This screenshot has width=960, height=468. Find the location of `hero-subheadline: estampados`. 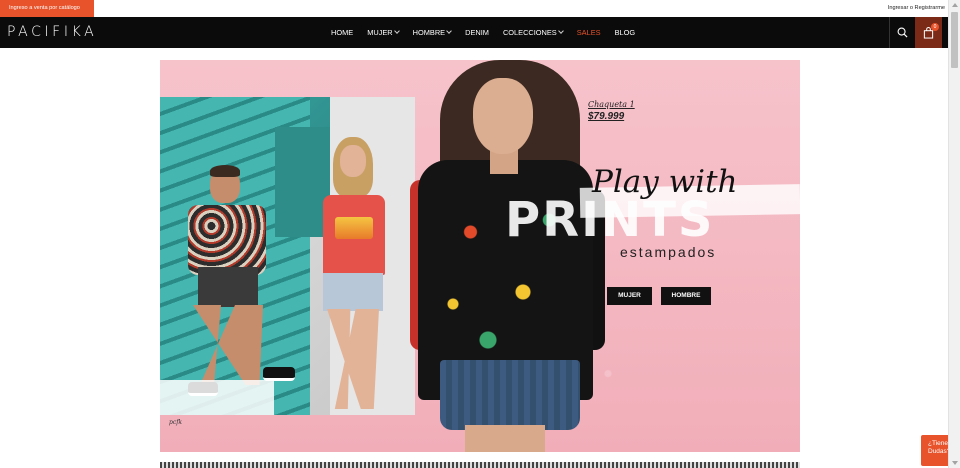

hero-subheadline: estampados is located at coordinates (668, 252).